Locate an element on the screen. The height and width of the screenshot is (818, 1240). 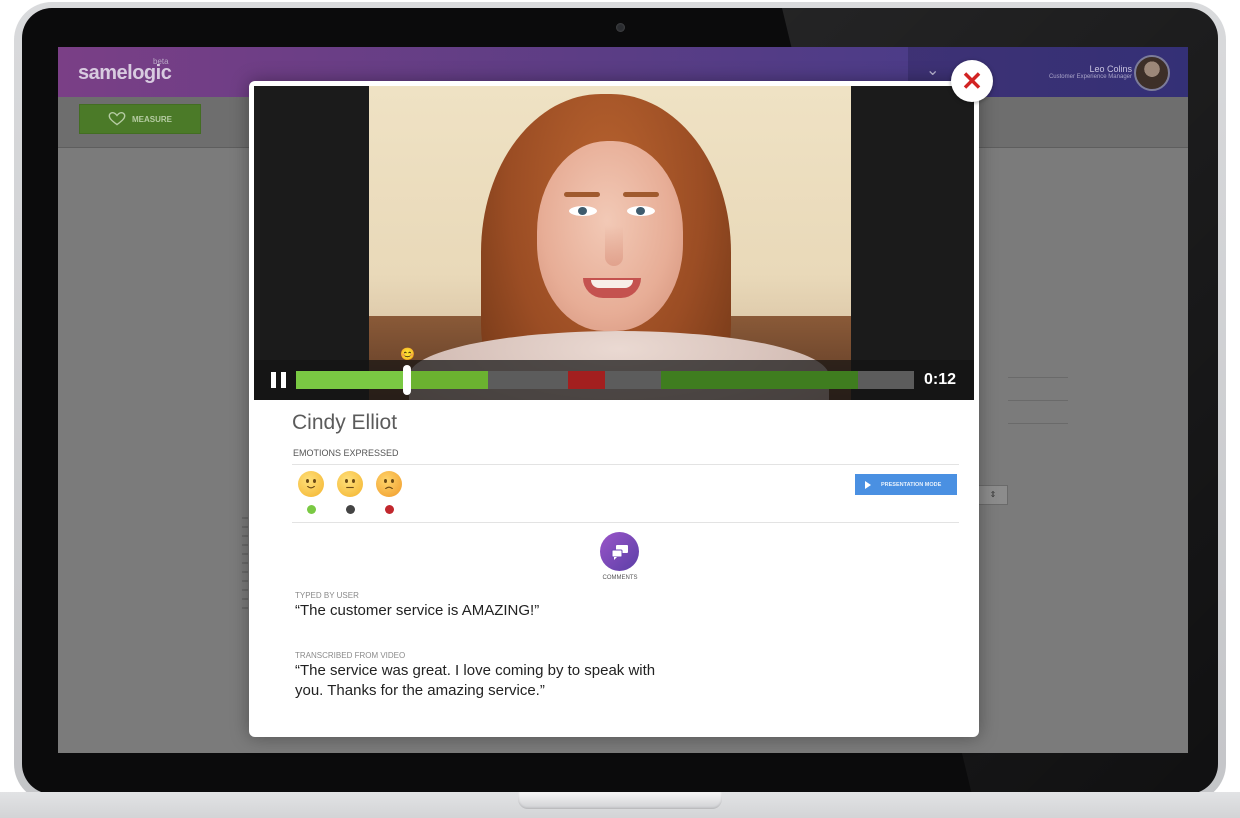
comments-button is located at coordinates (619, 551).